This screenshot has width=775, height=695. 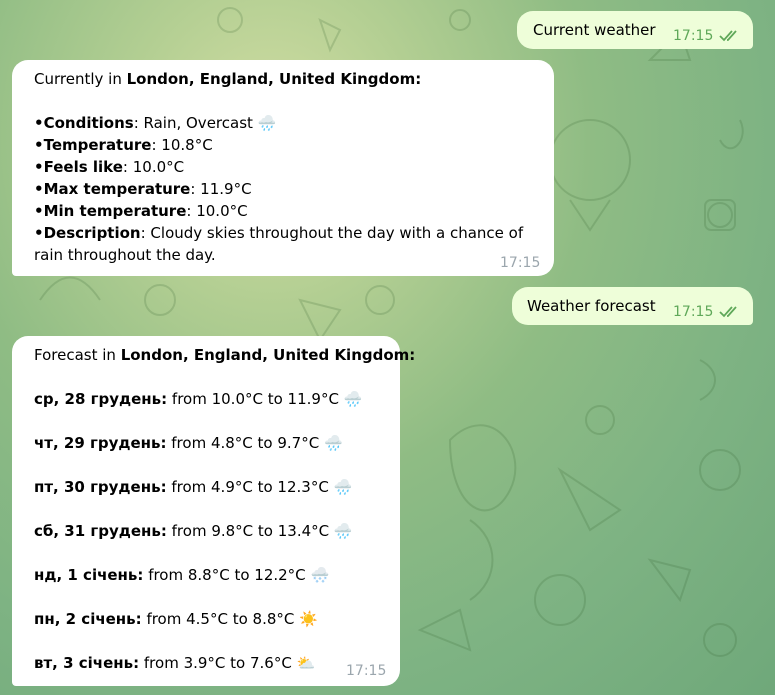 What do you see at coordinates (123, 145) in the screenshot?
I see `temperature-row: •Temperature: 10.8°C` at bounding box center [123, 145].